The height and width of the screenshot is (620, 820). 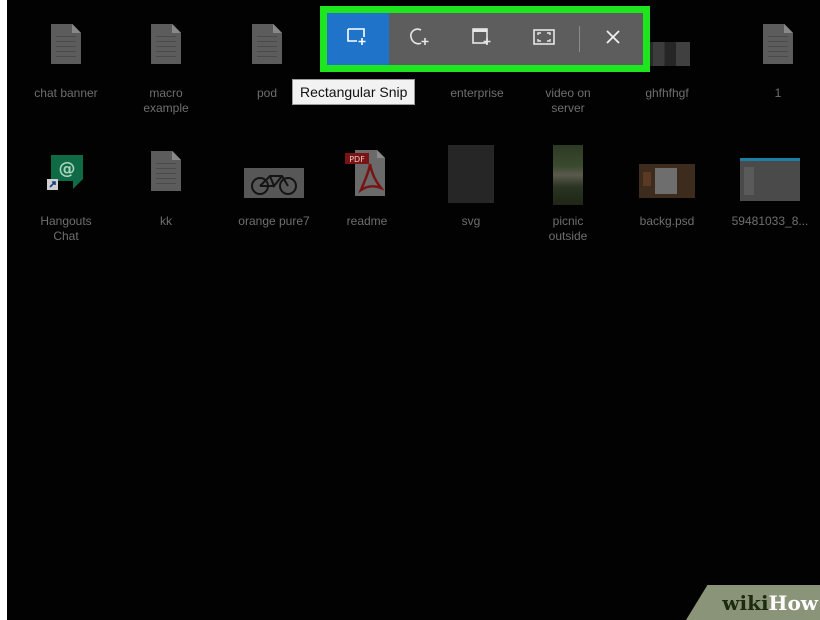 I want to click on photo-thumbnail, so click(x=568, y=175).